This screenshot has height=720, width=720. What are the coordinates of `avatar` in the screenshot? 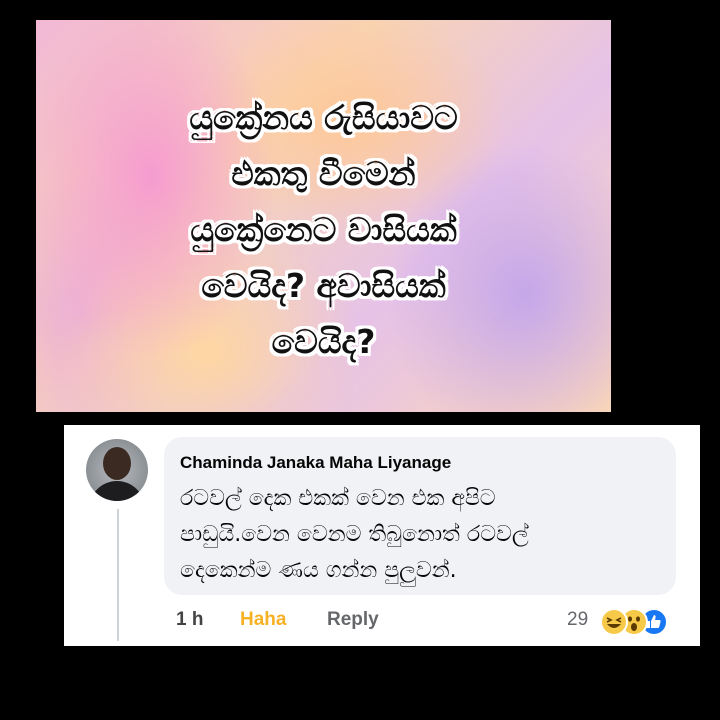 It's located at (117, 470).